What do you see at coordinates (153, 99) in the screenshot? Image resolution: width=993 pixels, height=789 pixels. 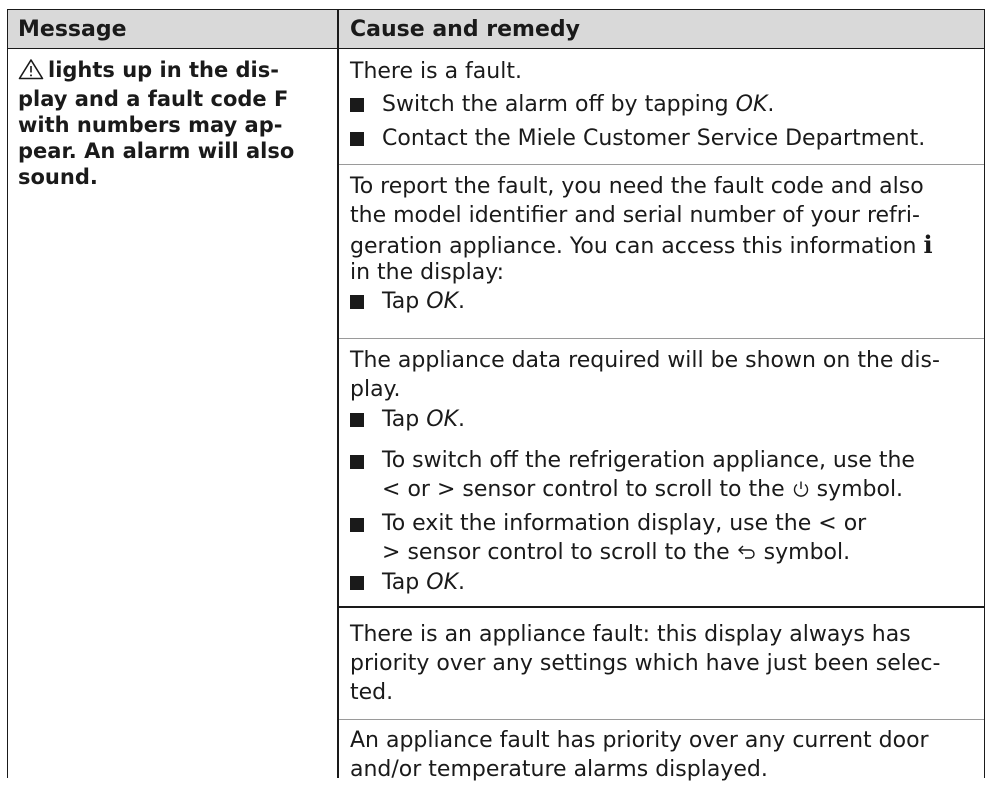 I see `message-line: play and a fault code F` at bounding box center [153, 99].